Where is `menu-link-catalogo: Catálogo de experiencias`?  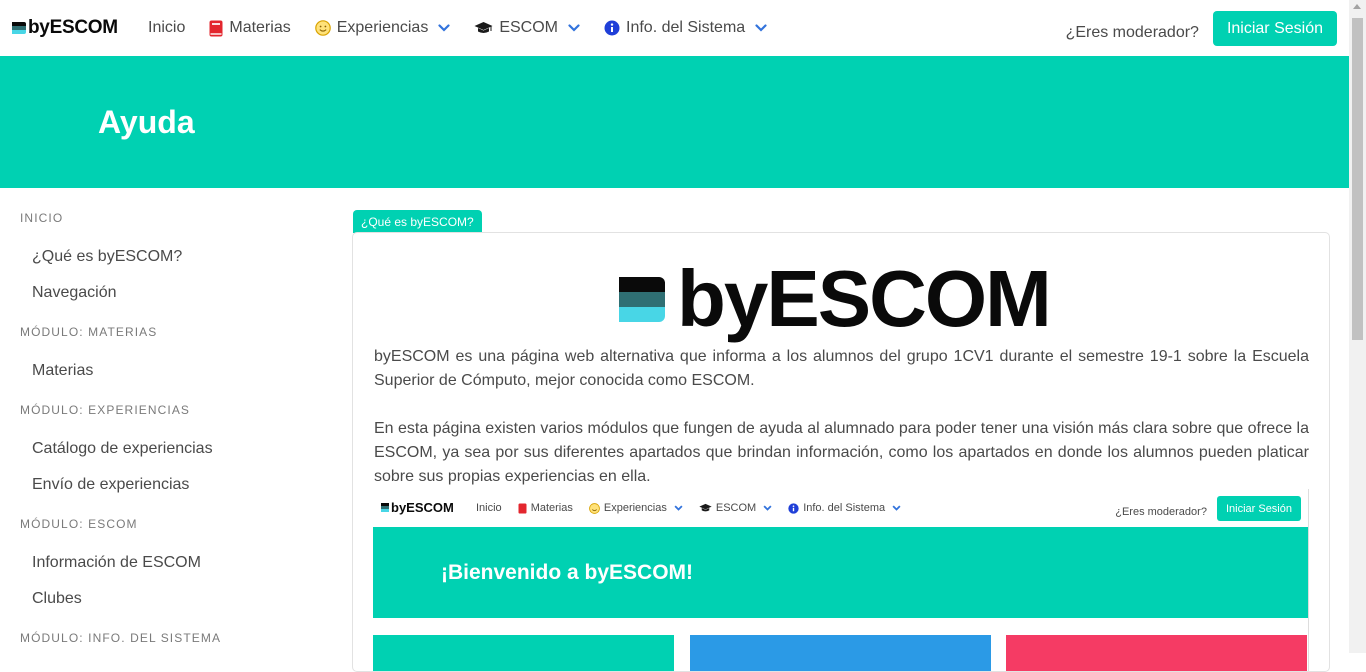 menu-link-catalogo: Catálogo de experiencias is located at coordinates (122, 449).